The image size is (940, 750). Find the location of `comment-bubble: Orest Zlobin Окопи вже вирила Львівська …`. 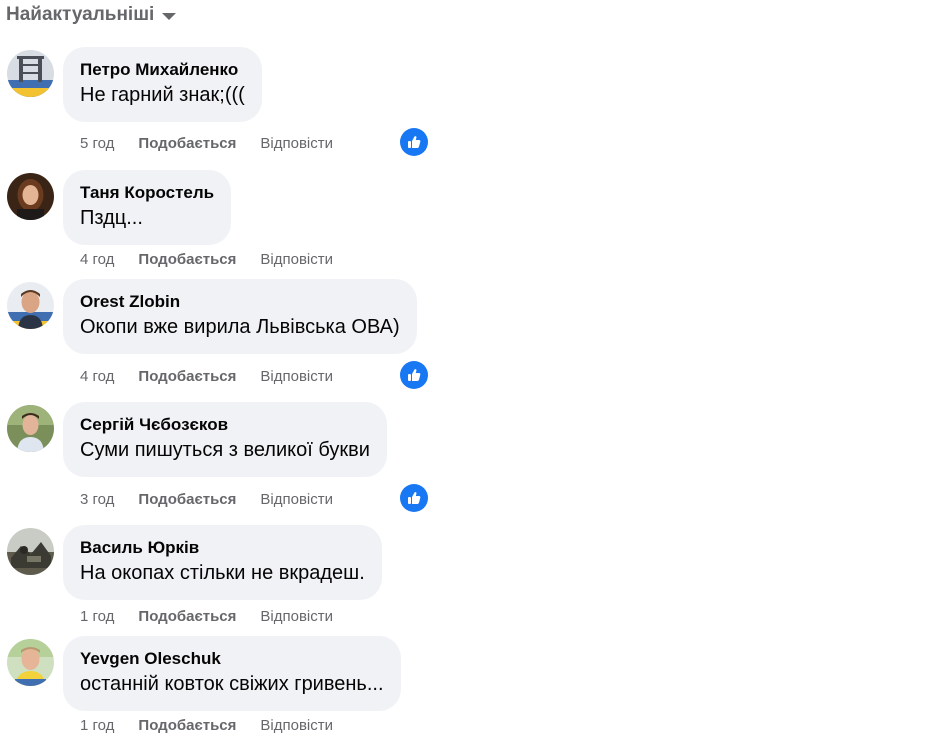

comment-bubble: Orest Zlobin Окопи вже вирила Львівська … is located at coordinates (240, 316).